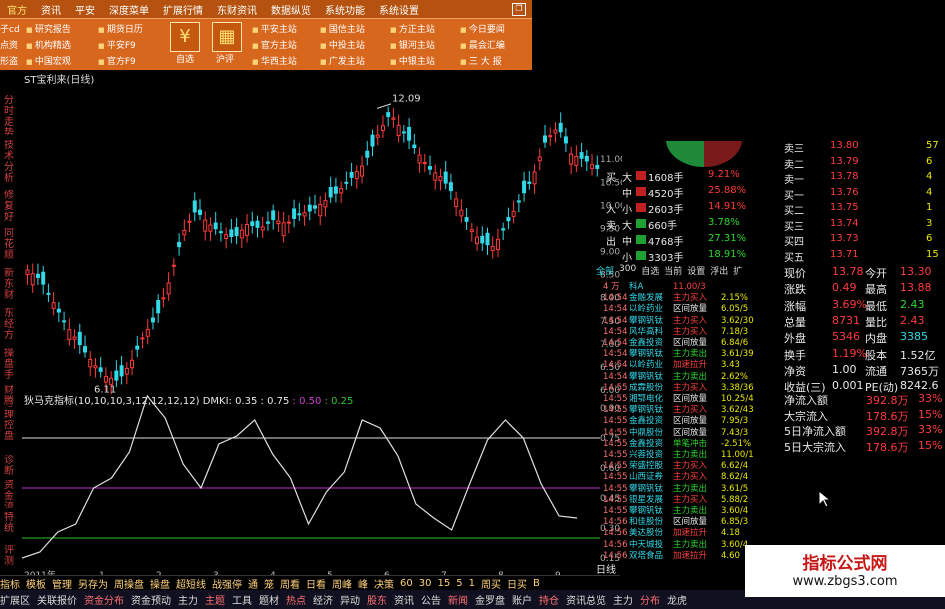 Image resolution: width=945 pixels, height=609 pixels. What do you see at coordinates (681, 320) in the screenshot?
I see `ticker-row: 14:54 攀钢钒钛 主力买入 3.62/30` at bounding box center [681, 320].